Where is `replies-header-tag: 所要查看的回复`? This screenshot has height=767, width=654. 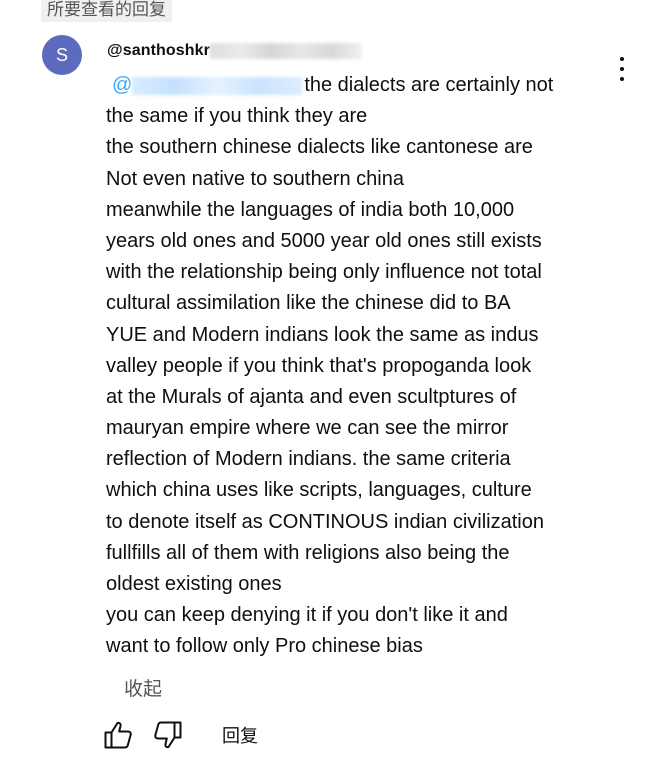 replies-header-tag: 所要查看的回复 is located at coordinates (106, 11).